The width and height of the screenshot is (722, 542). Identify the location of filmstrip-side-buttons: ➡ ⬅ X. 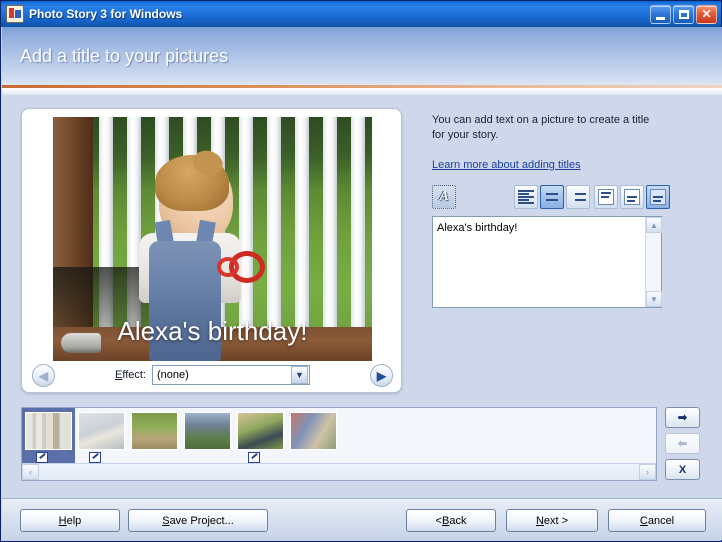
(687, 446).